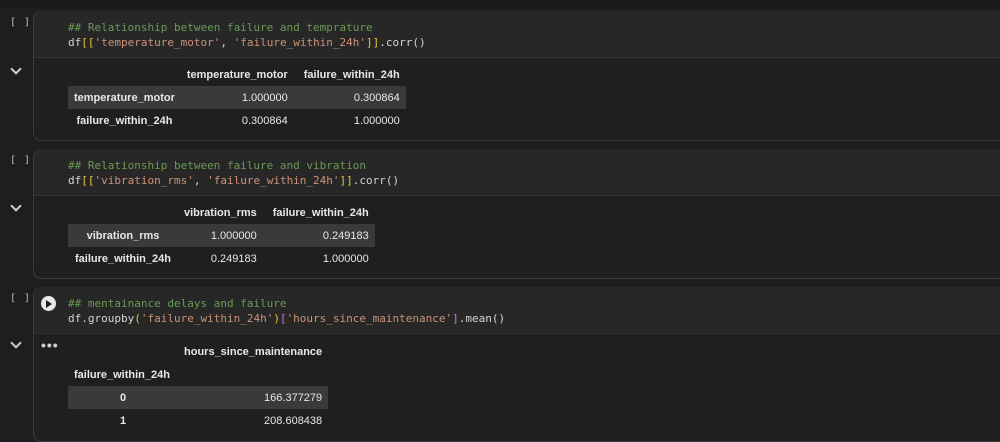 The image size is (1000, 442). I want to click on code-bracket: ), so click(276, 318).